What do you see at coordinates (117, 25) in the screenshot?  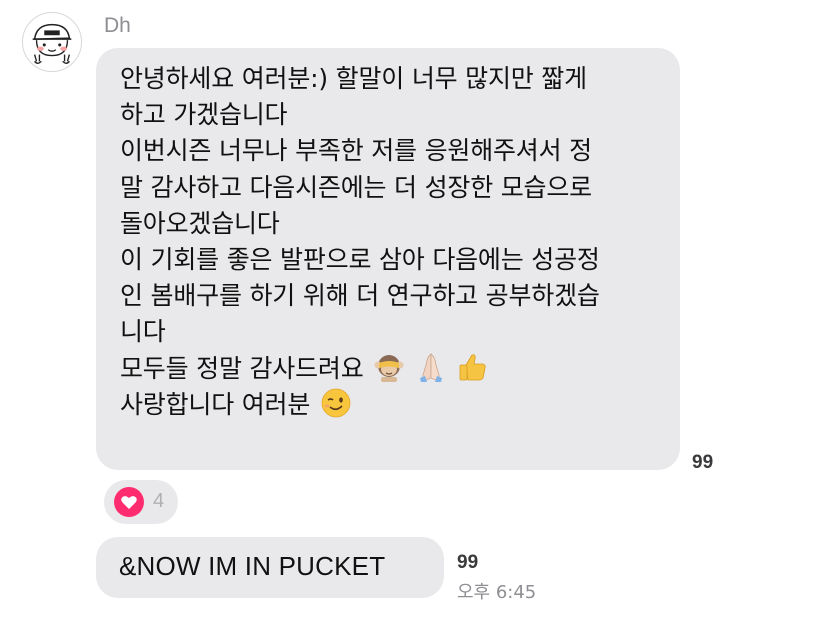 I see `sender-name: Dh` at bounding box center [117, 25].